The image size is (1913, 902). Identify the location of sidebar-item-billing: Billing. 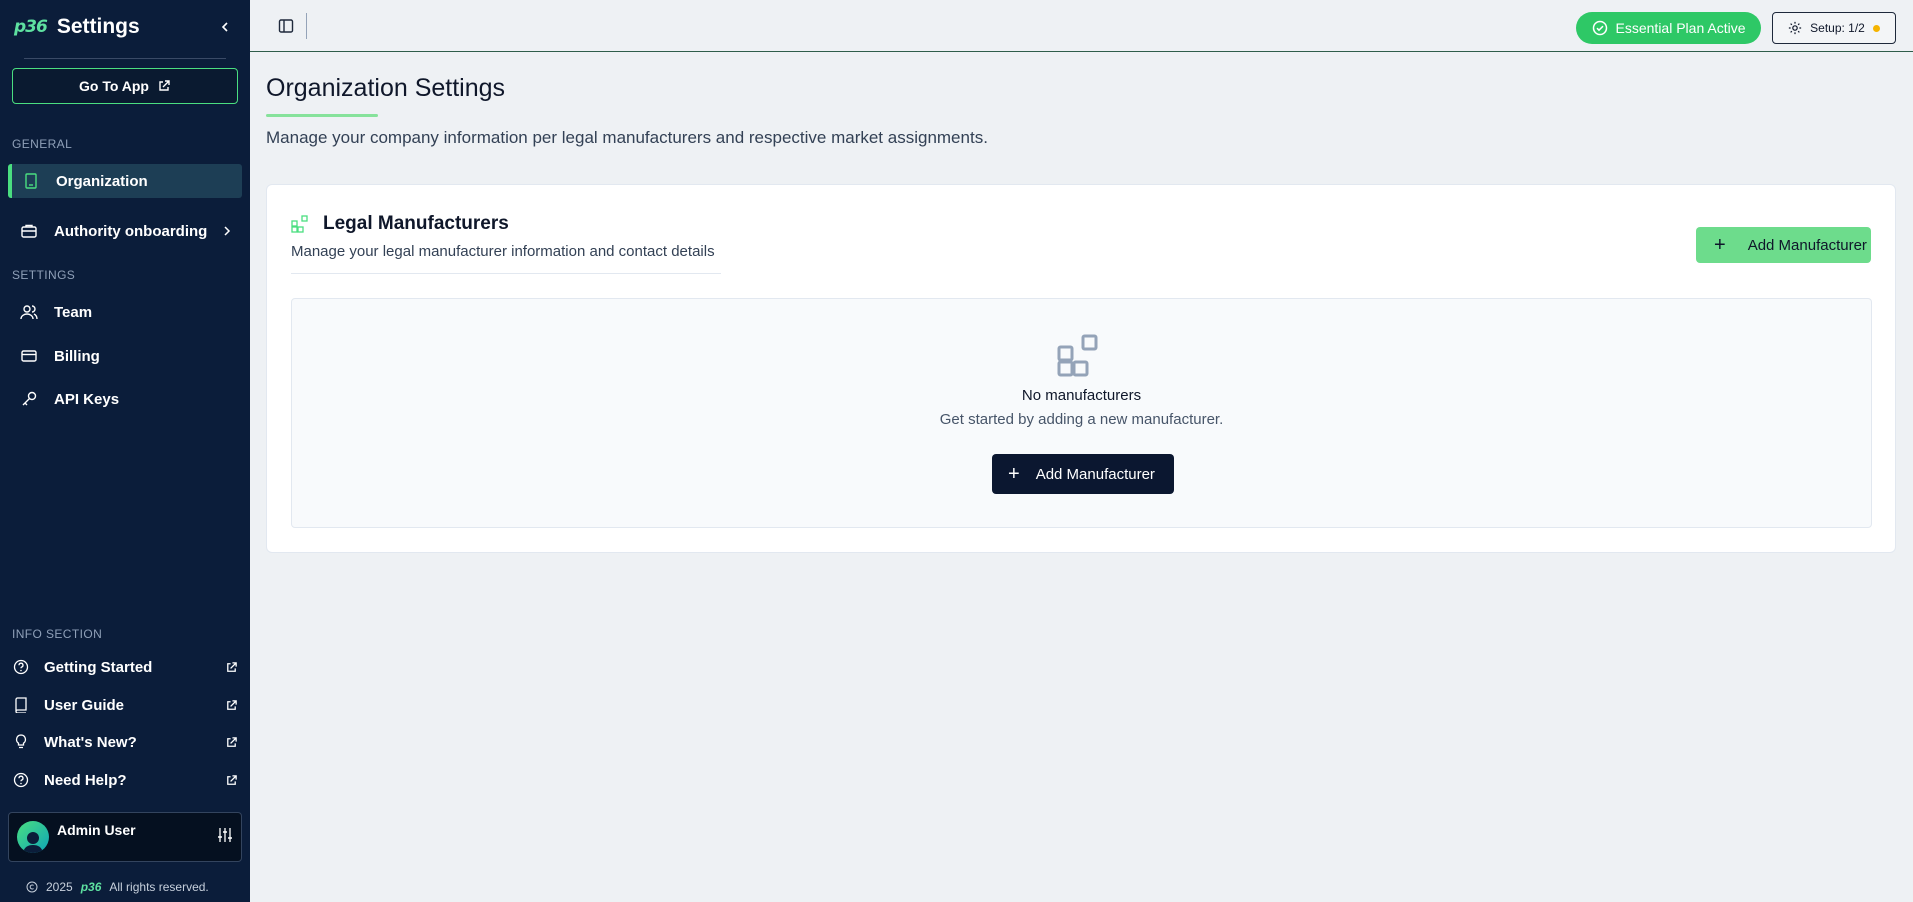
(125, 356).